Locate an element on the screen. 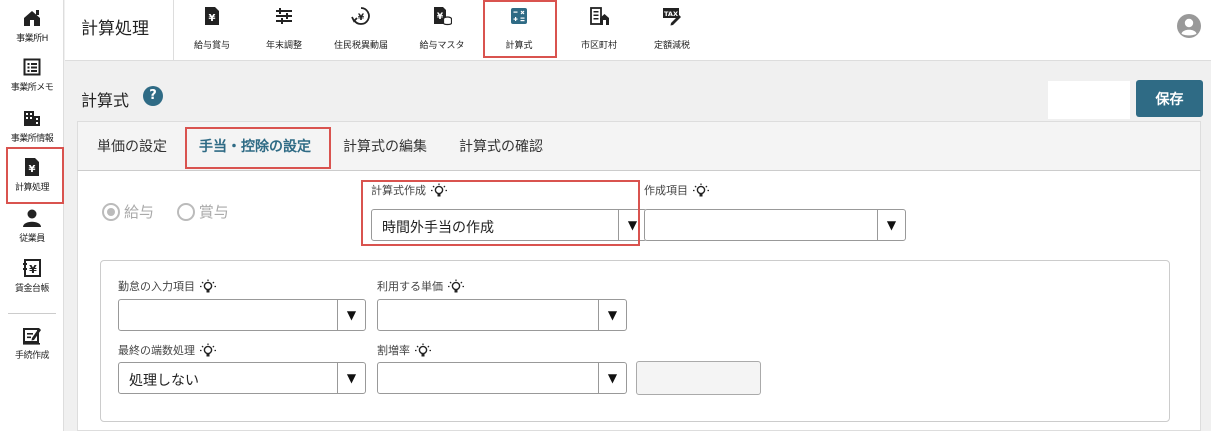  nav-payroll-bonus: ¥ 給与賞与 is located at coordinates (212, 28).